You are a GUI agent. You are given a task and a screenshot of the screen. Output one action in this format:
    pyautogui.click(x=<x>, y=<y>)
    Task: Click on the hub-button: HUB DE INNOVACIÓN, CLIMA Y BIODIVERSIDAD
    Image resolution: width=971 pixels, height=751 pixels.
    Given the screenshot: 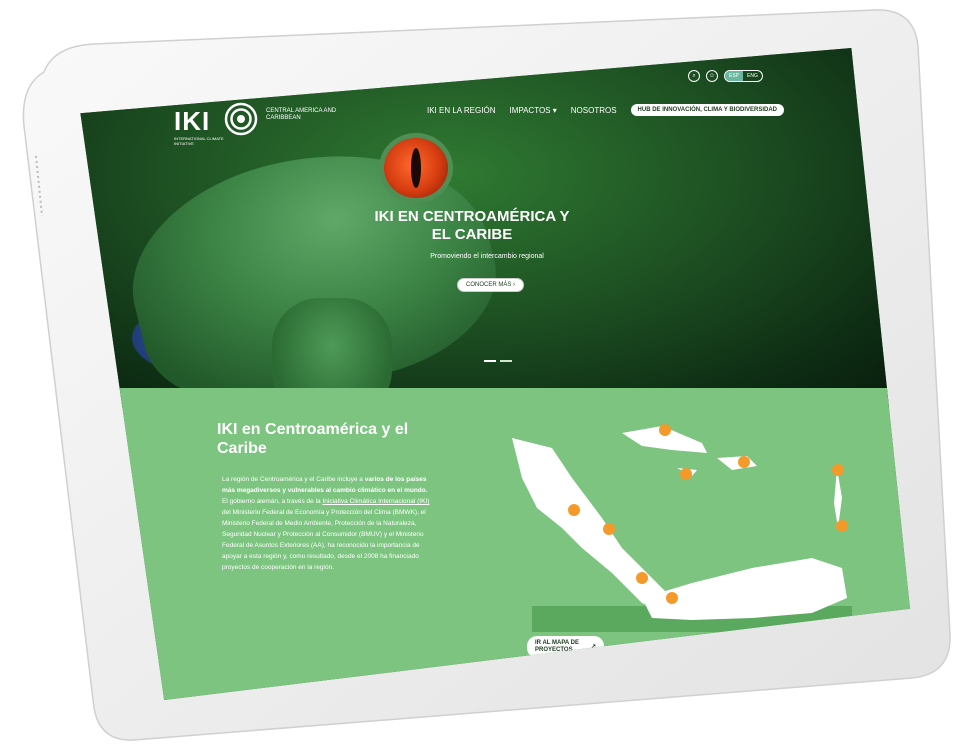 What is the action you would take?
    pyautogui.click(x=707, y=110)
    